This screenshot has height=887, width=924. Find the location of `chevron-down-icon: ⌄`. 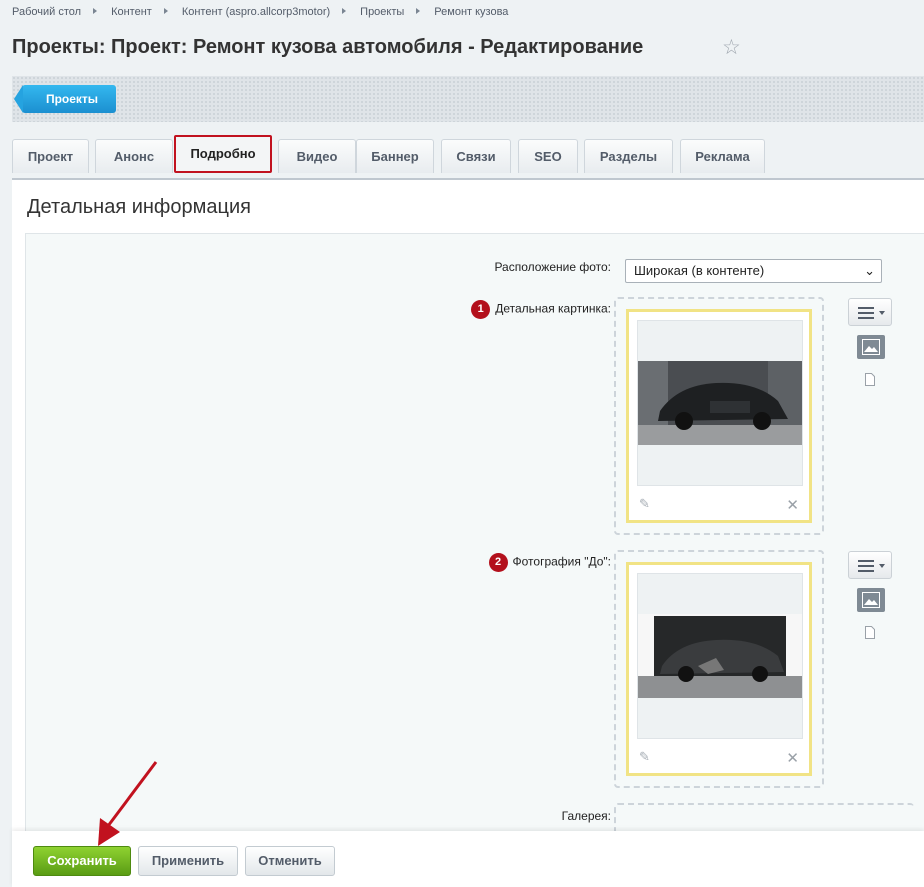

chevron-down-icon: ⌄ is located at coordinates (869, 270).